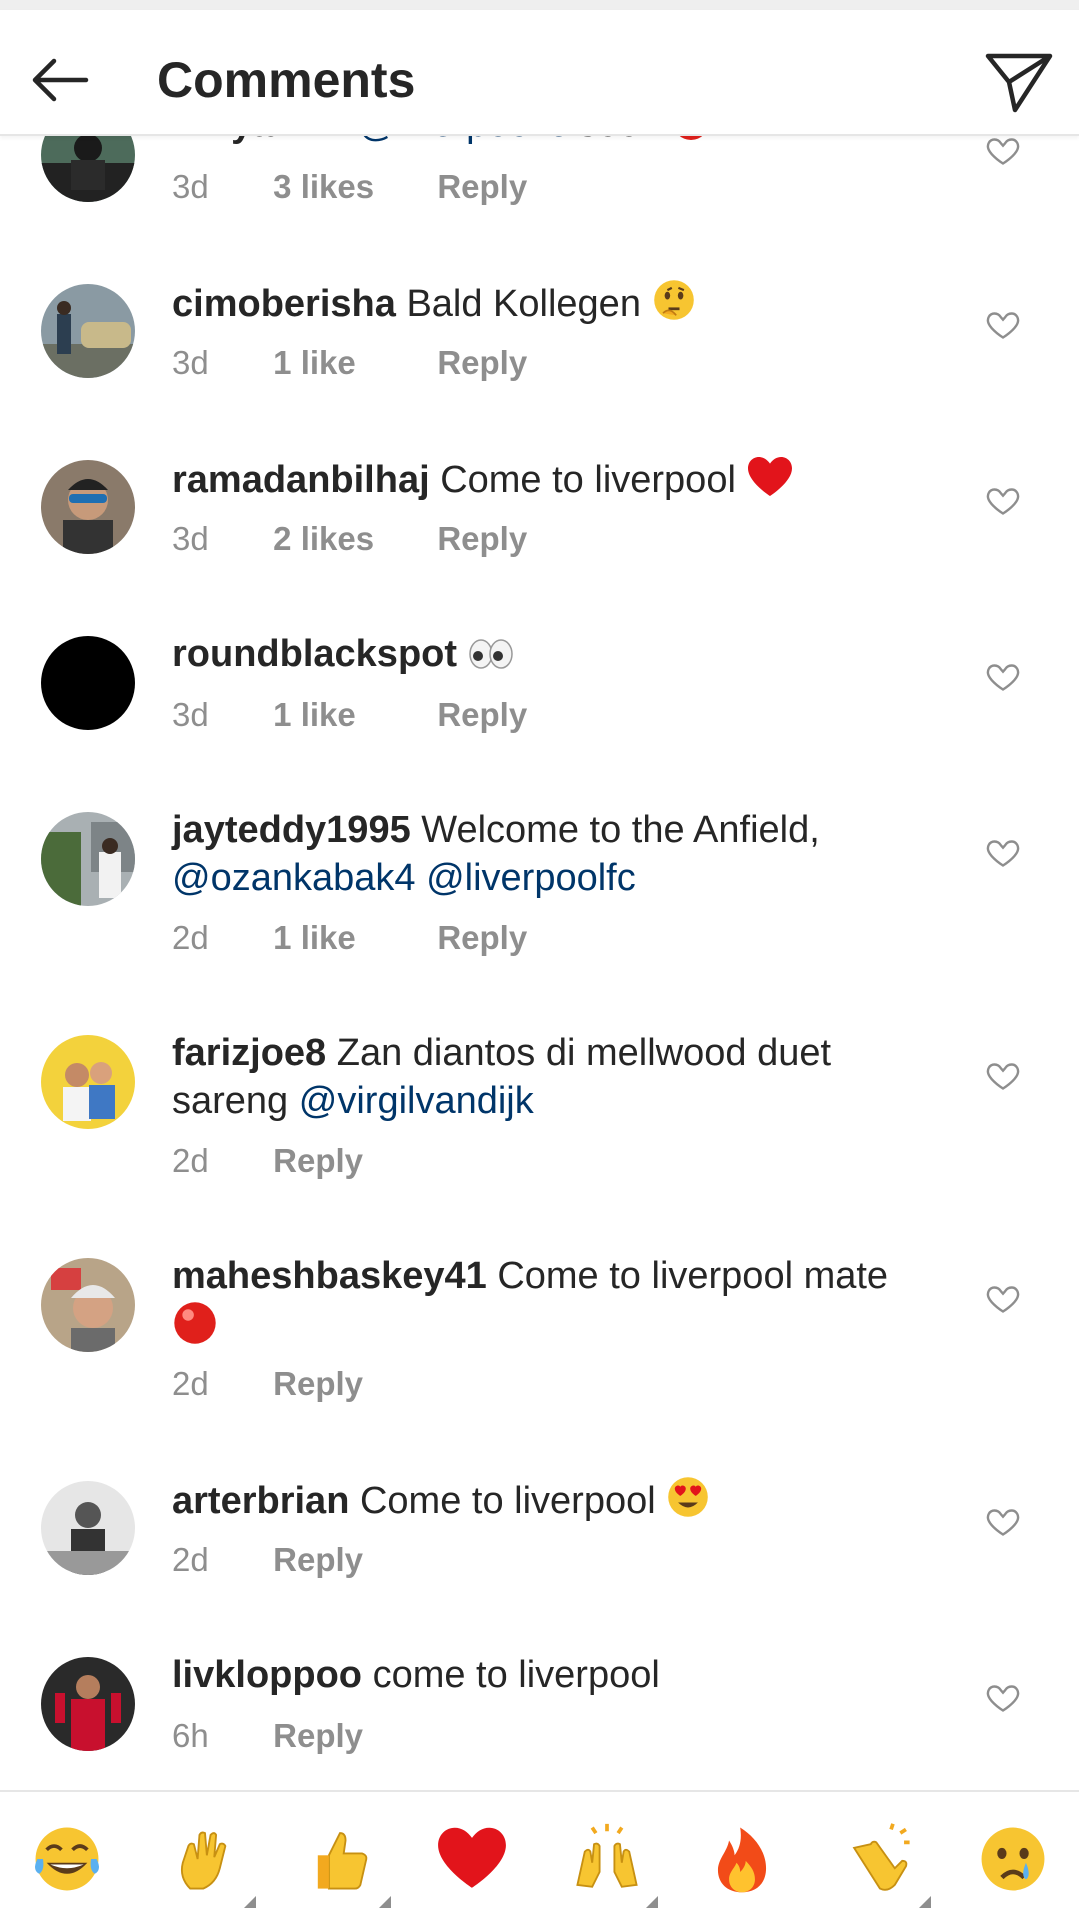  I want to click on comment-username: livkloppoo, so click(267, 1675).